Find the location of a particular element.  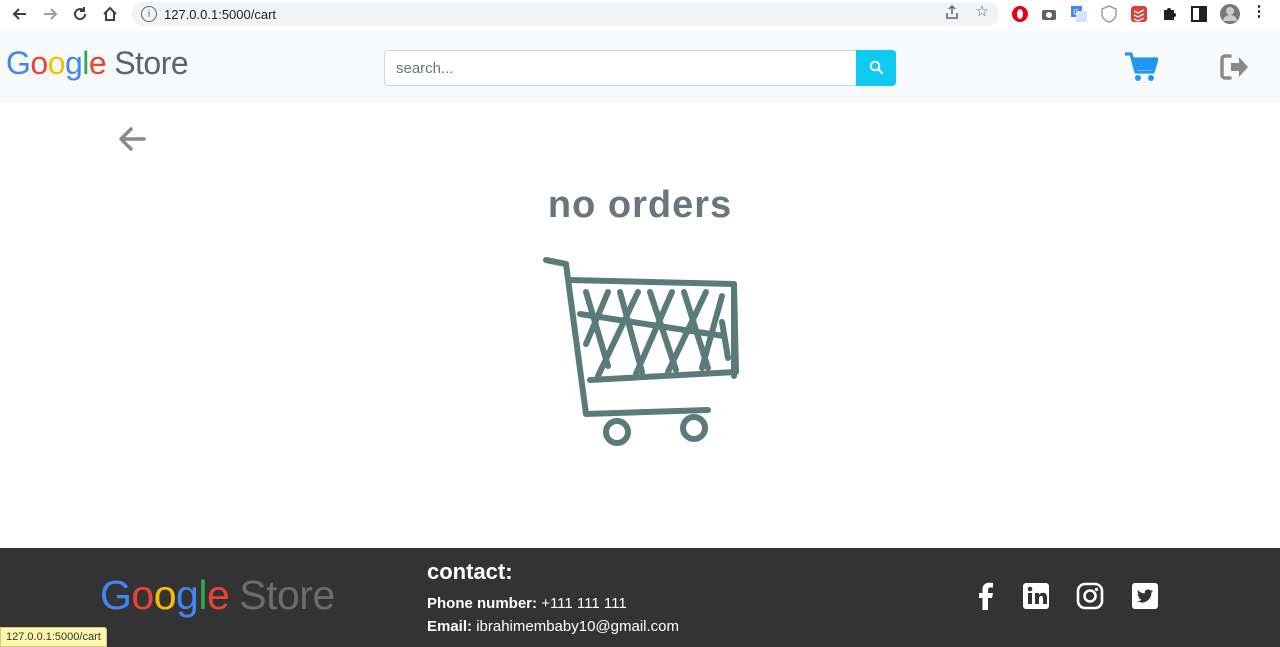

facebook-icon is located at coordinates (986, 596).